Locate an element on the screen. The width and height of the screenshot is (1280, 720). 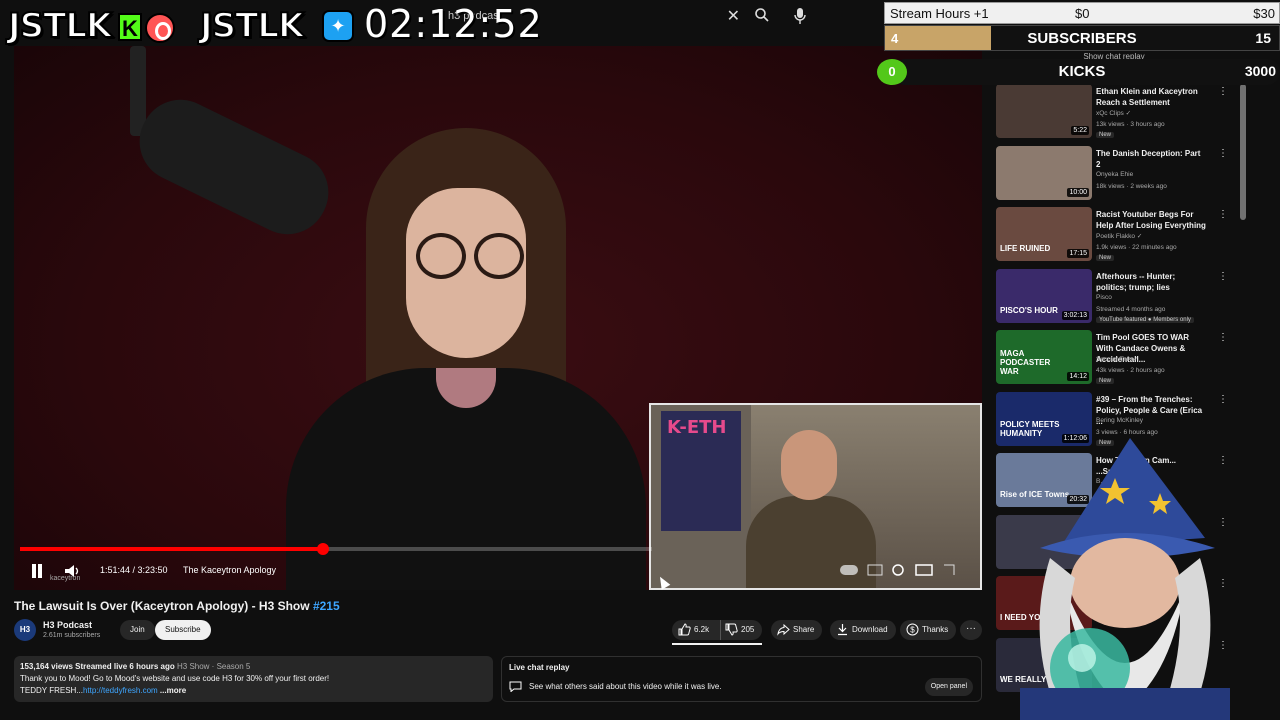
like-count: 6.2k is located at coordinates (702, 629).